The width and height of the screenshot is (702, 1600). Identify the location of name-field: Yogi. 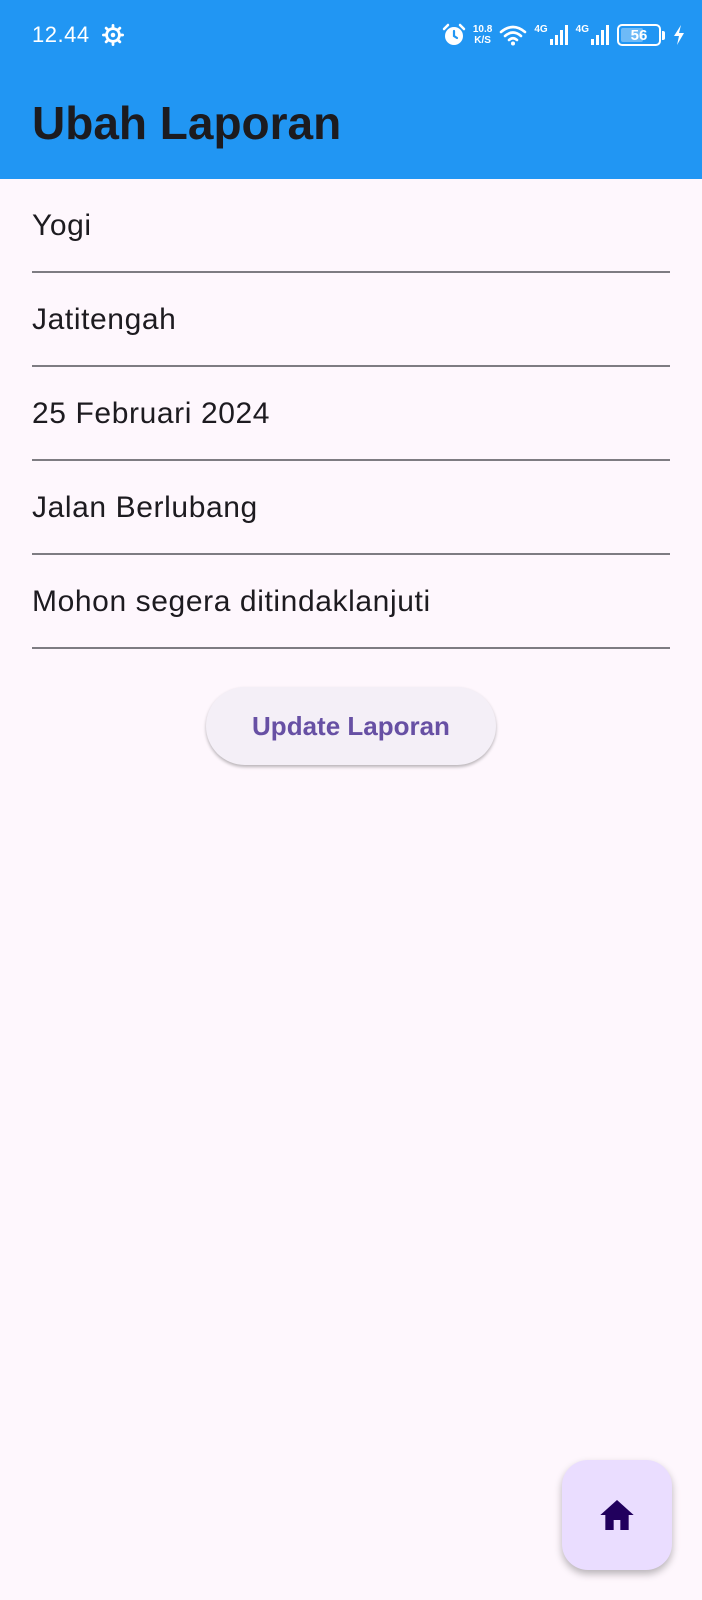
(351, 226).